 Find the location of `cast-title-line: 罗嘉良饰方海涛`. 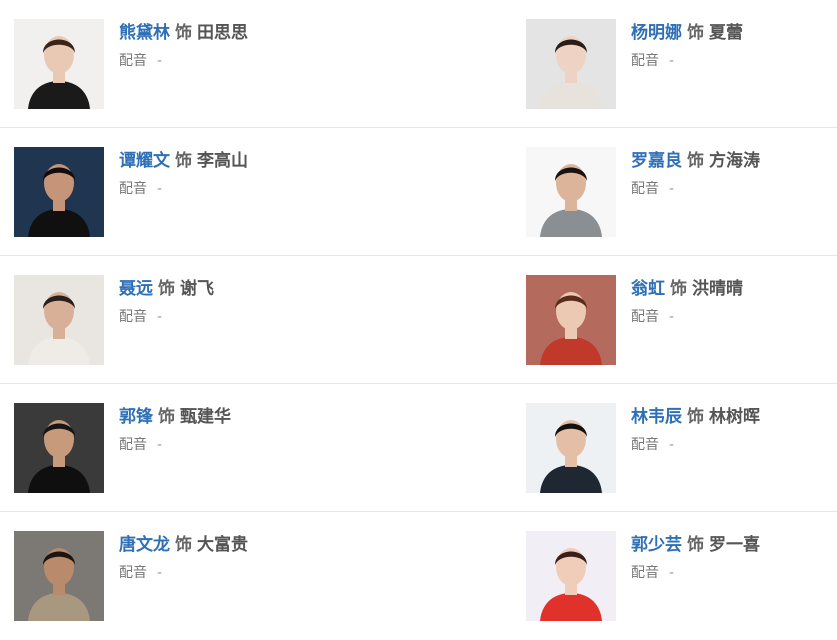

cast-title-line: 罗嘉良饰方海涛 is located at coordinates (695, 161).